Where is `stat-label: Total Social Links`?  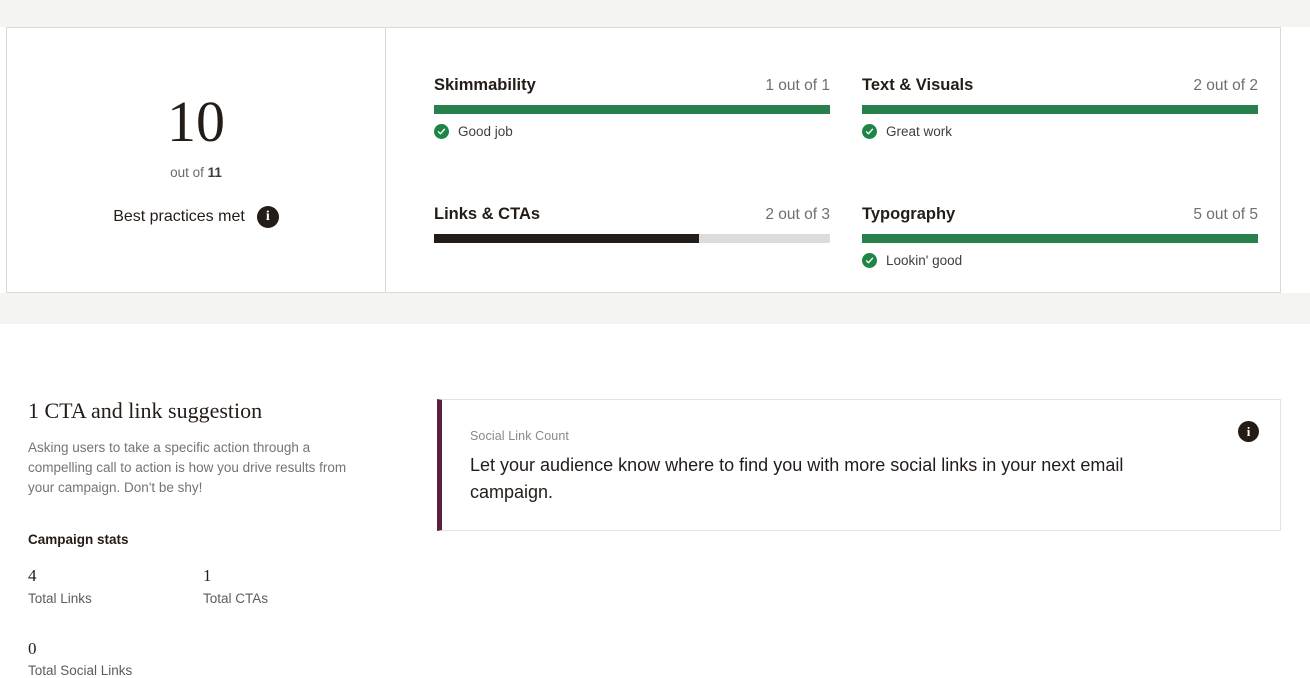
stat-label: Total Social Links is located at coordinates (80, 670).